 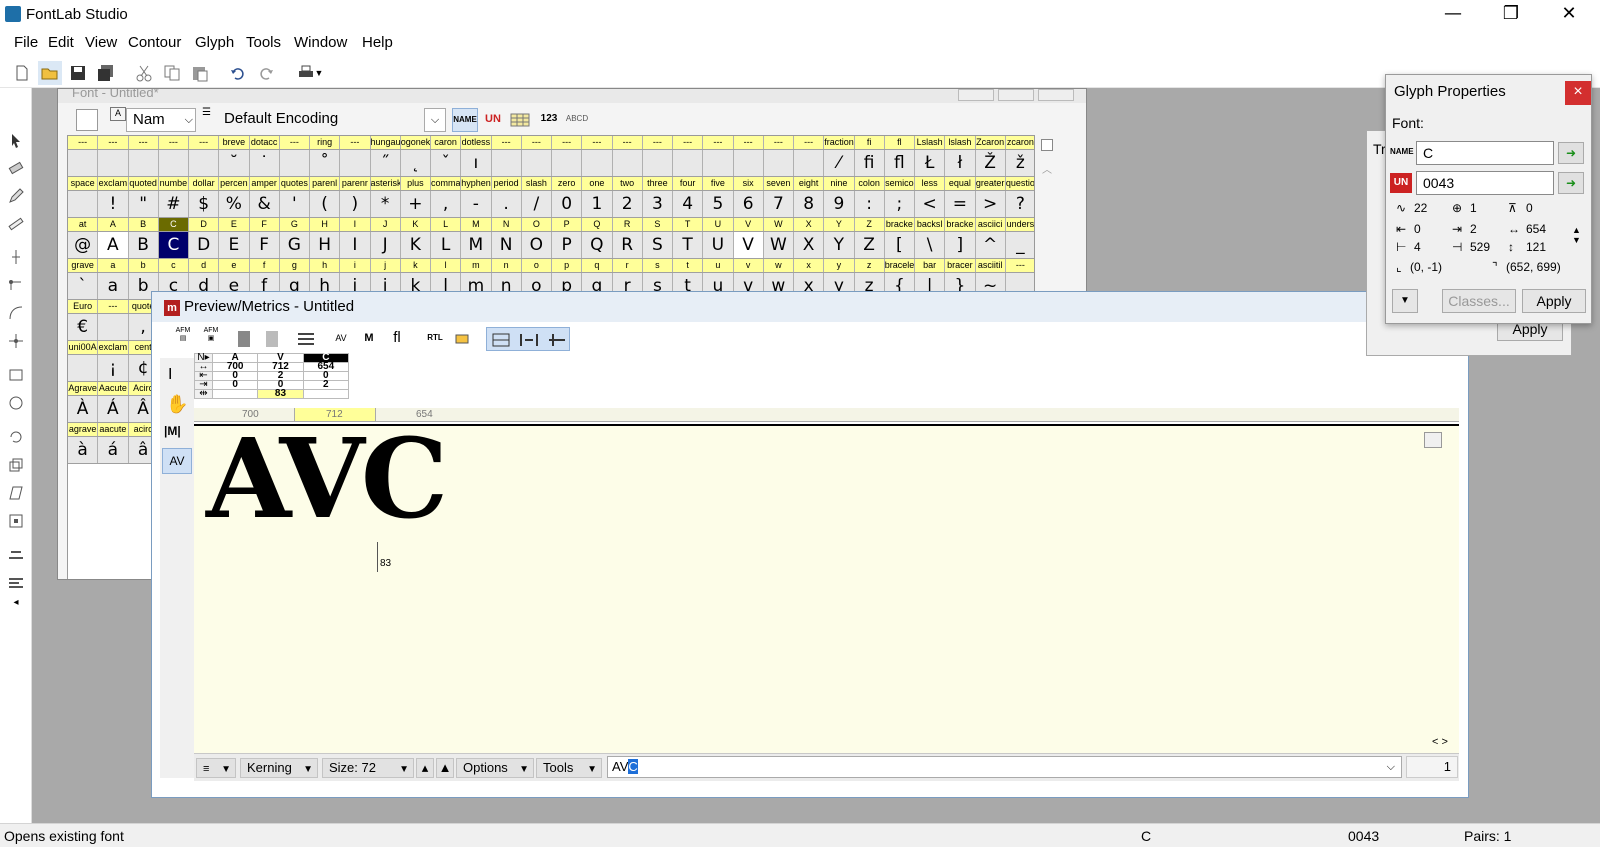 I want to click on rtl-icon: RTL, so click(x=435, y=339).